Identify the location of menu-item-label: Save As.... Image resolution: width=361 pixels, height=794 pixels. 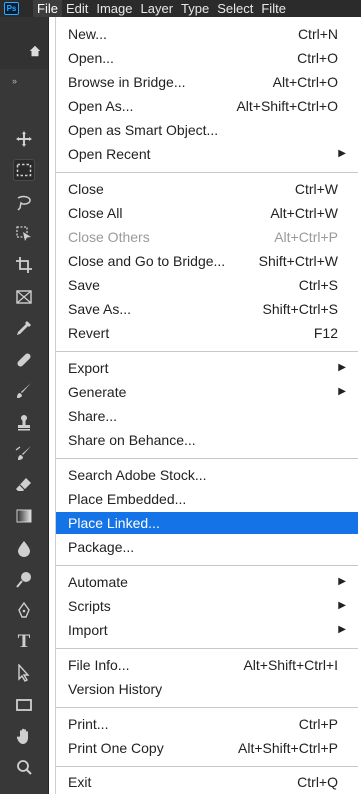
(100, 309).